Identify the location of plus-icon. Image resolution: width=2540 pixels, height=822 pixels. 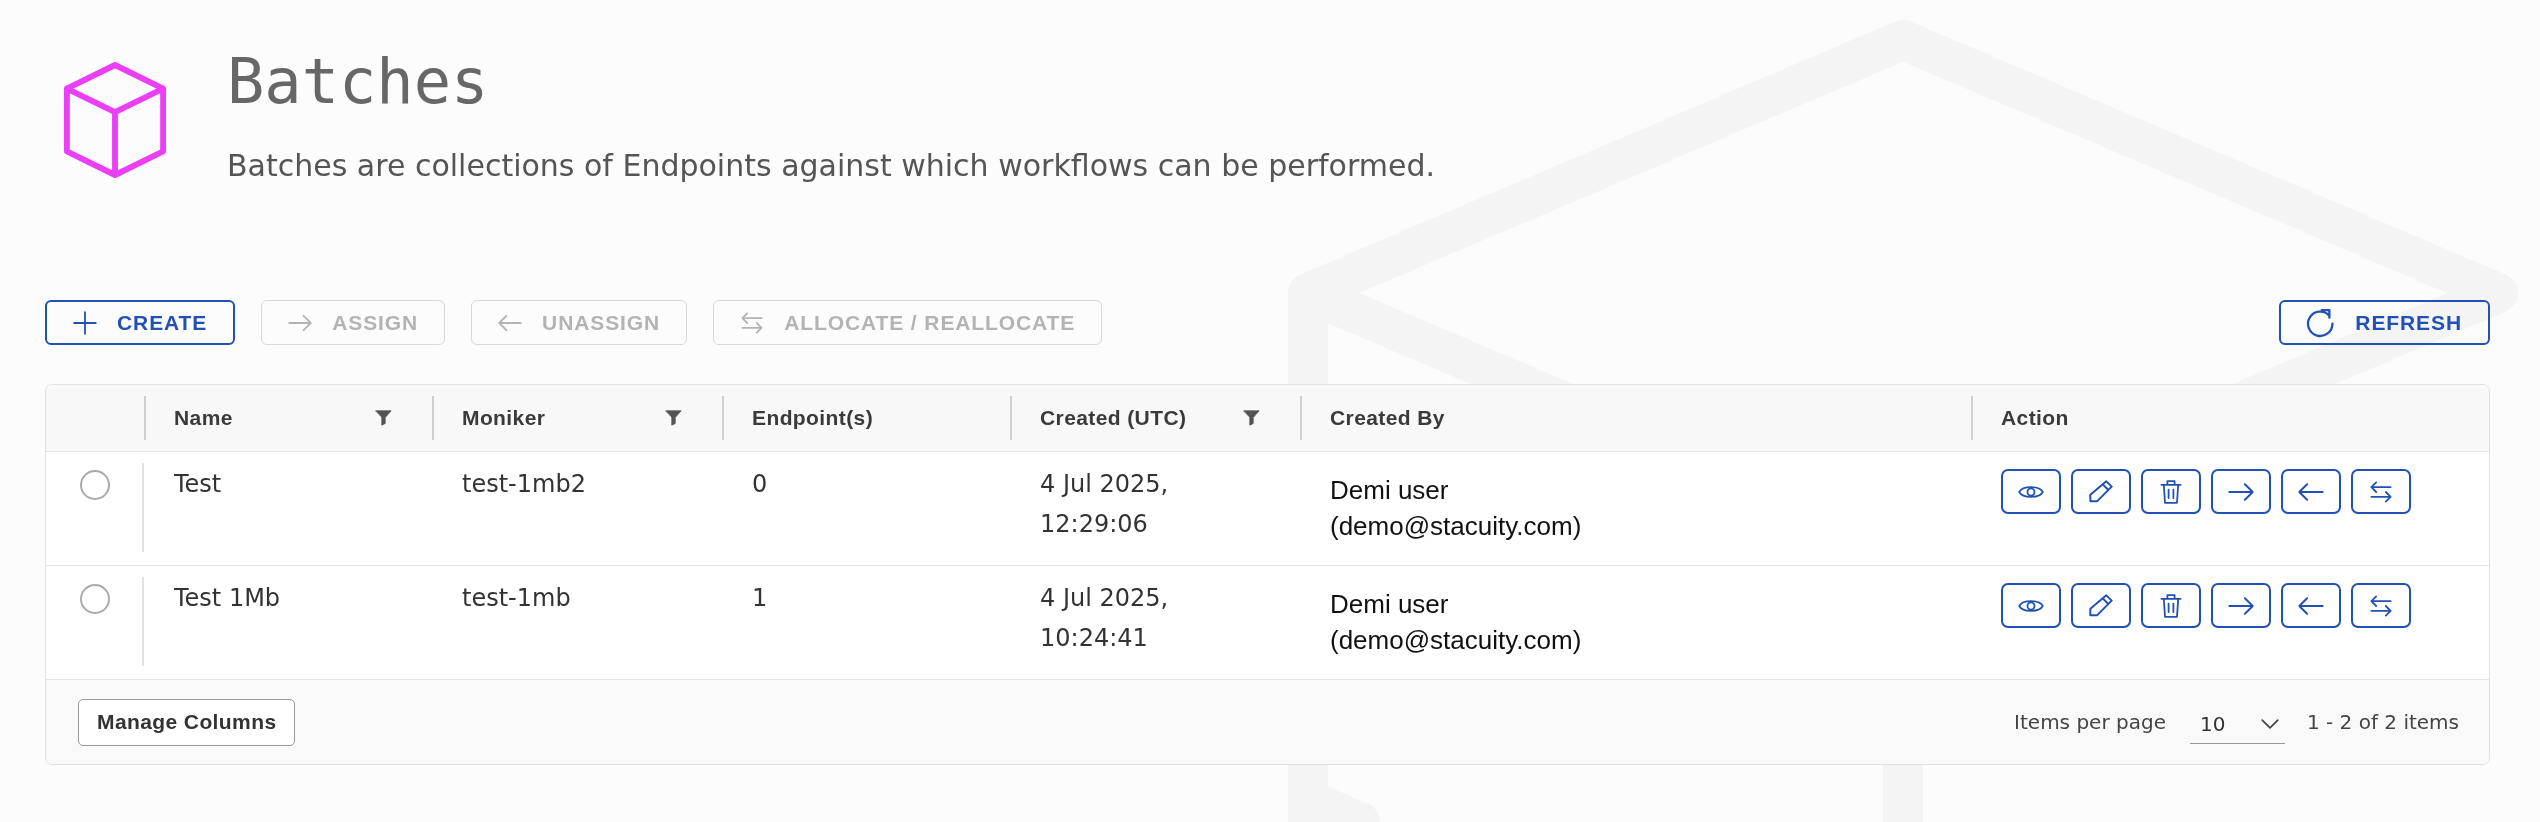
(85, 322).